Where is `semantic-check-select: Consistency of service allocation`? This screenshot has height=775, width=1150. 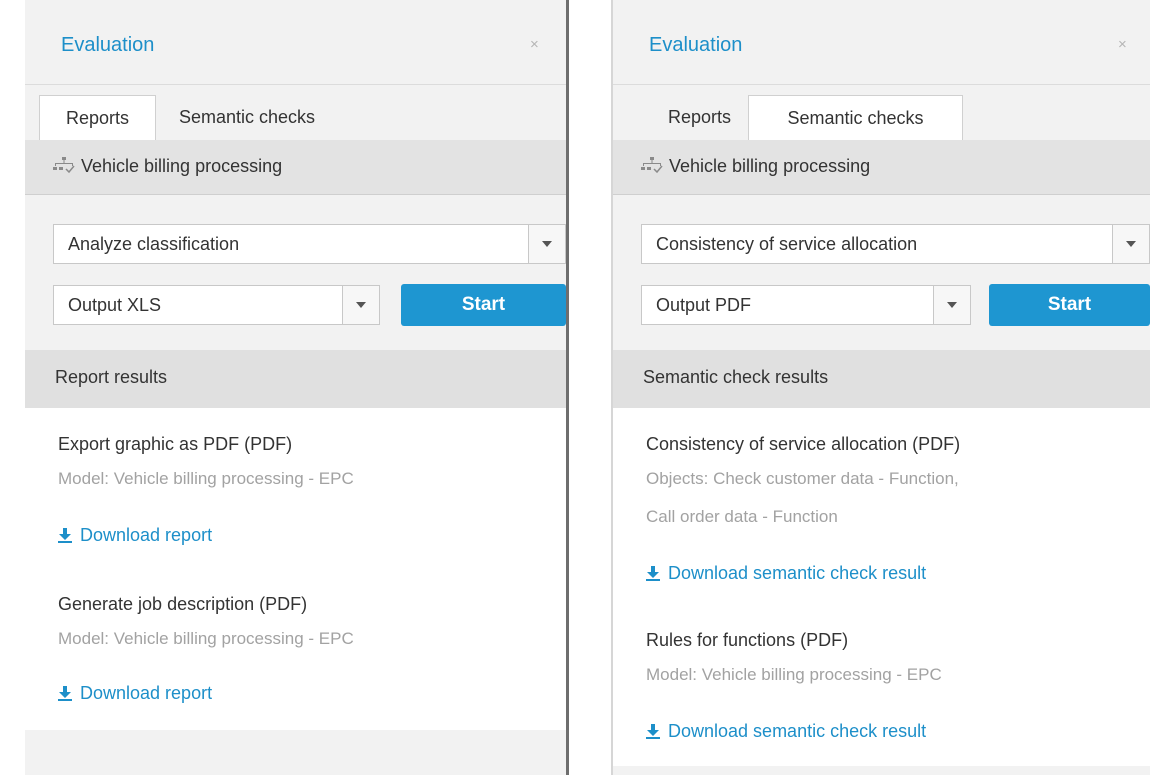
semantic-check-select: Consistency of service allocation is located at coordinates (895, 244).